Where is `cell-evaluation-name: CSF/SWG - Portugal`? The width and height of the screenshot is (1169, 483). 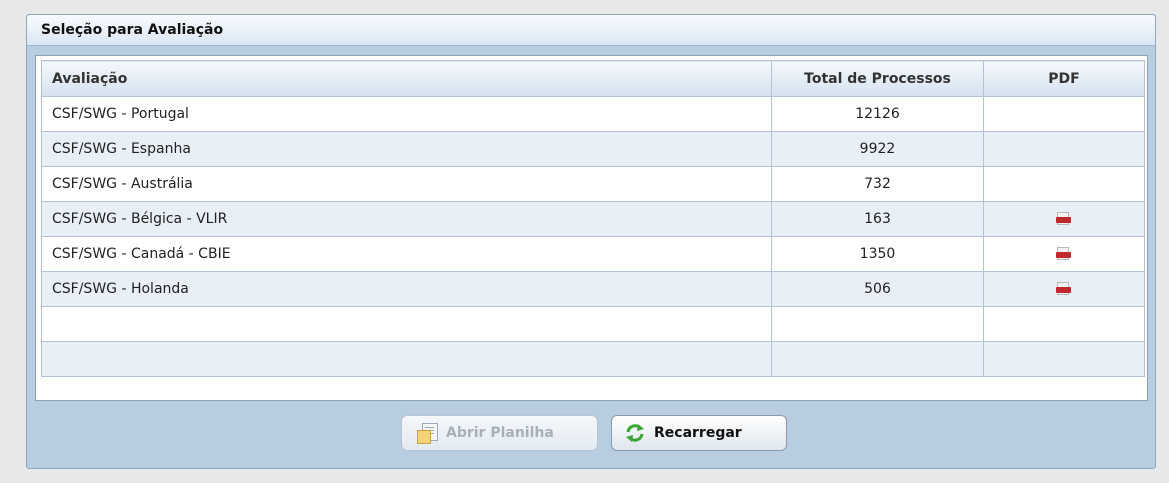 cell-evaluation-name: CSF/SWG - Portugal is located at coordinates (406, 114).